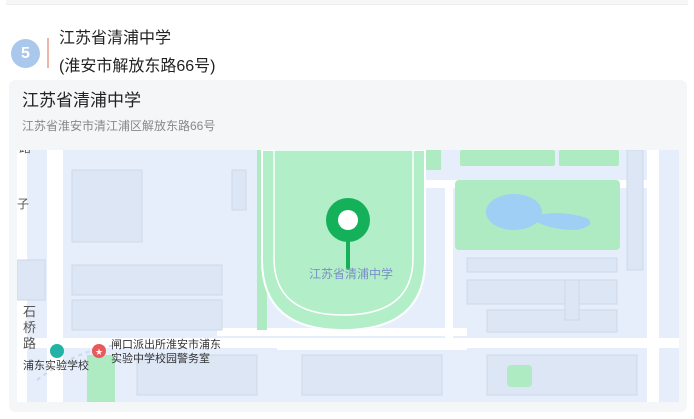 The height and width of the screenshot is (419, 694). What do you see at coordinates (57, 351) in the screenshot?
I see `school-icon` at bounding box center [57, 351].